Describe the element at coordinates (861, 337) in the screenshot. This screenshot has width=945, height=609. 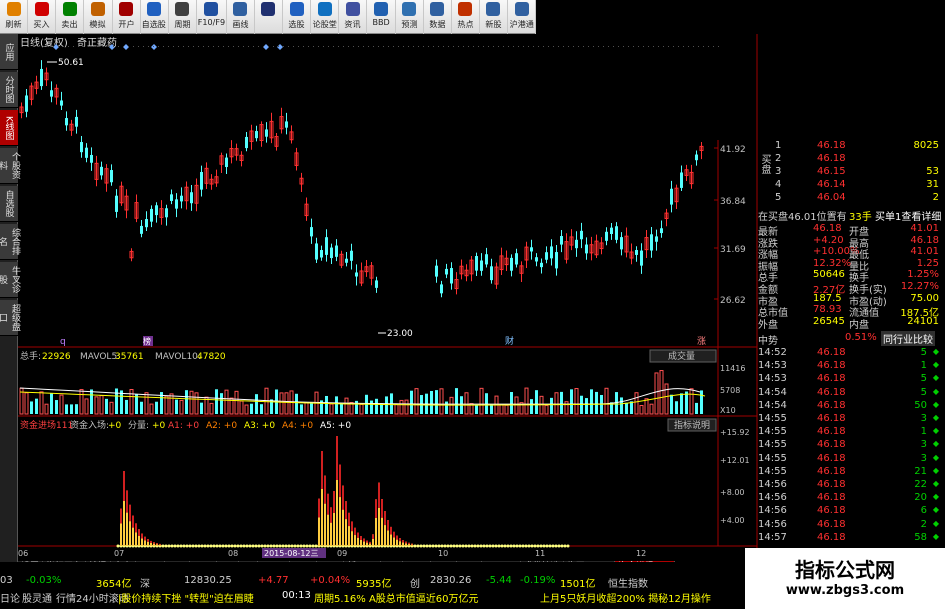
I see `zhongshi-value: 0.51%` at that location.